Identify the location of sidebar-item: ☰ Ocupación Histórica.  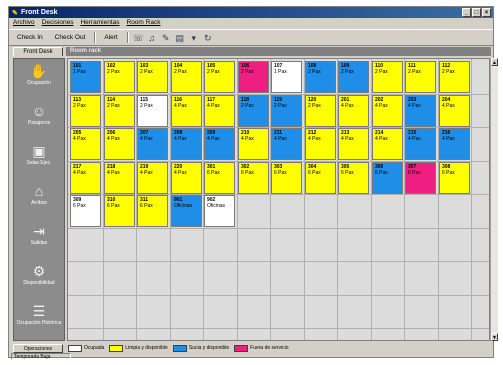
(39, 314).